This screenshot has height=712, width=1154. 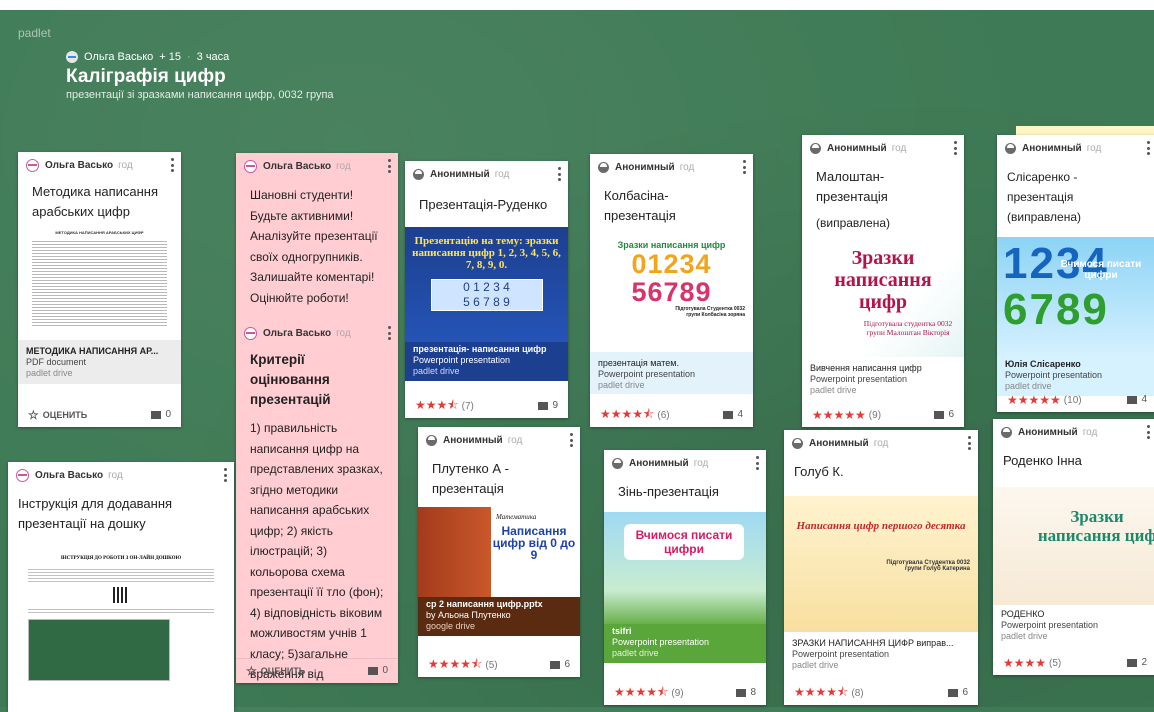 I want to click on post-header: Ольга Васько год, so click(x=317, y=166).